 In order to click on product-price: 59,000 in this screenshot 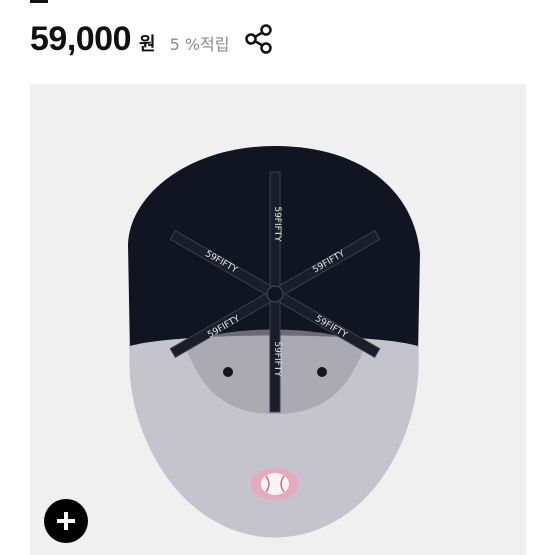, I will do `click(81, 39)`.